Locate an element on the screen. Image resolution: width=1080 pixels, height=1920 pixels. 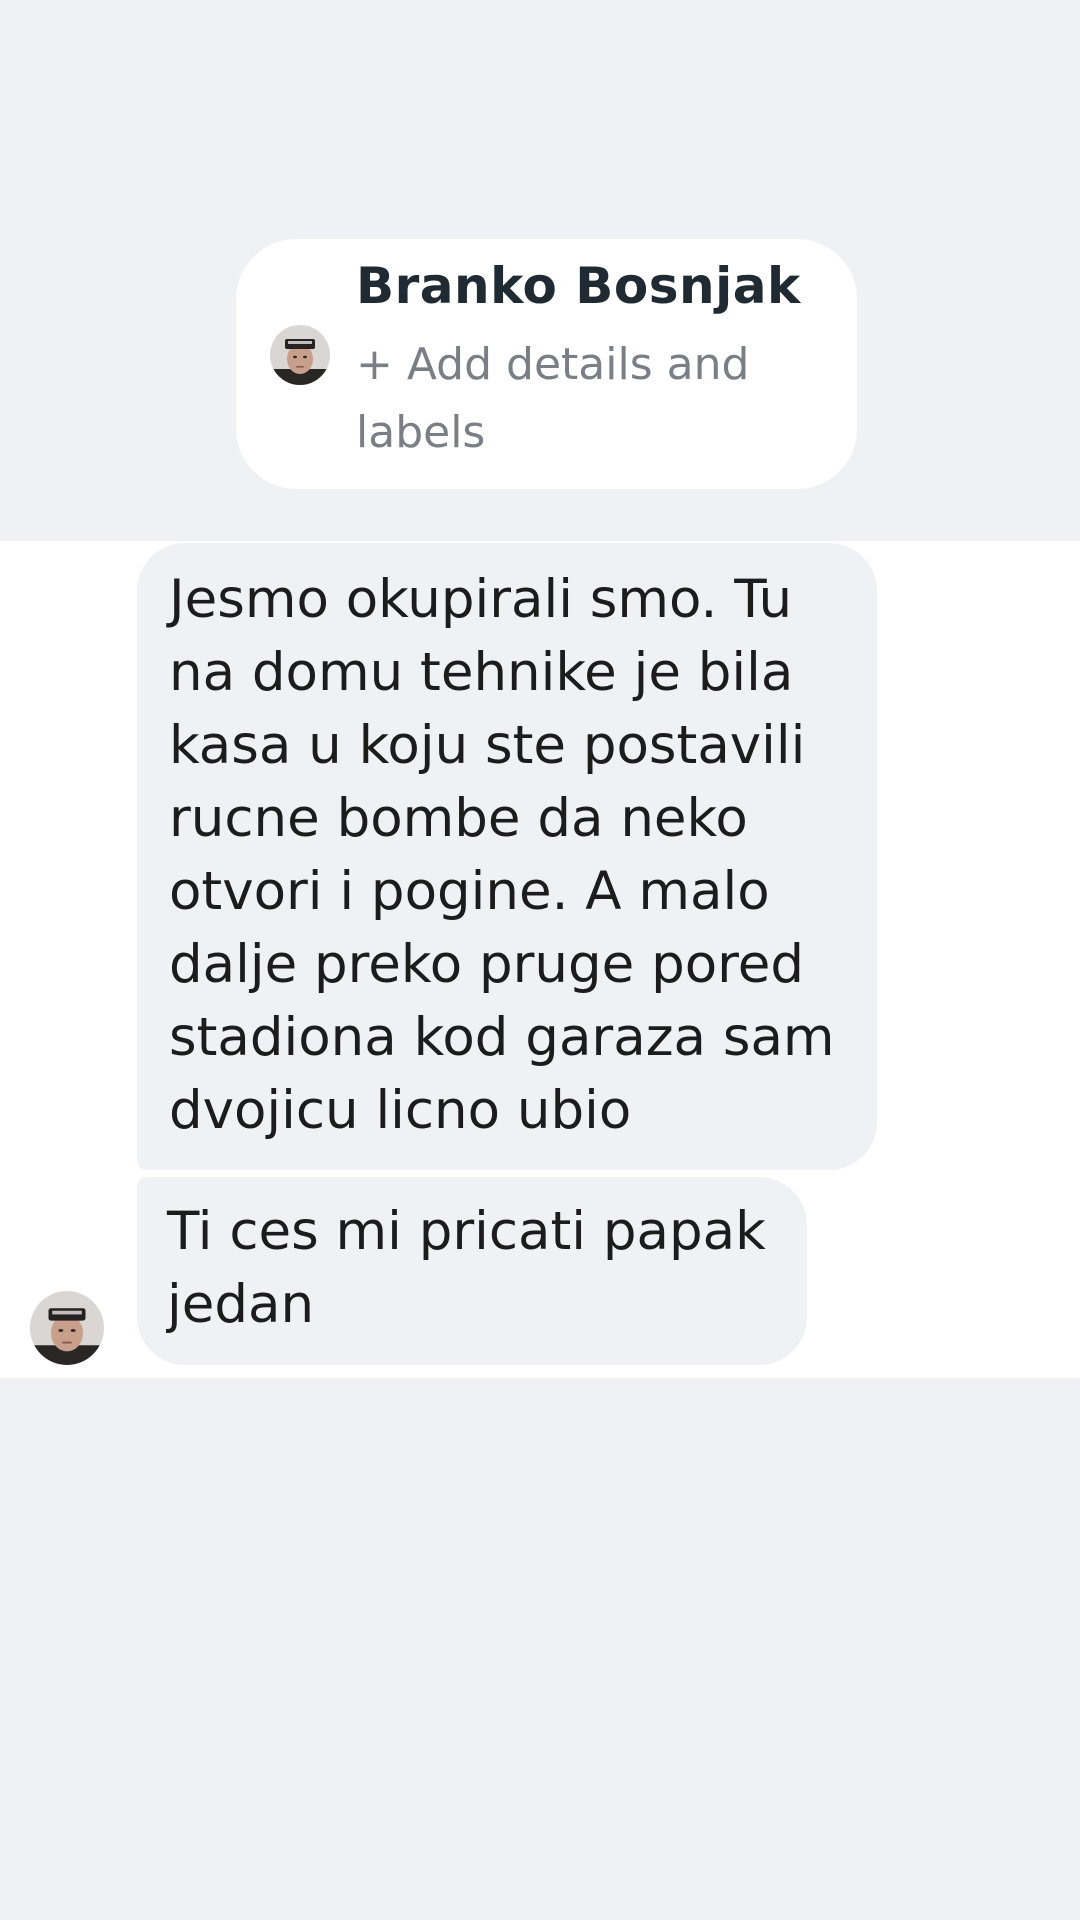
add-details-link: + Add details and labels is located at coordinates (576, 399).